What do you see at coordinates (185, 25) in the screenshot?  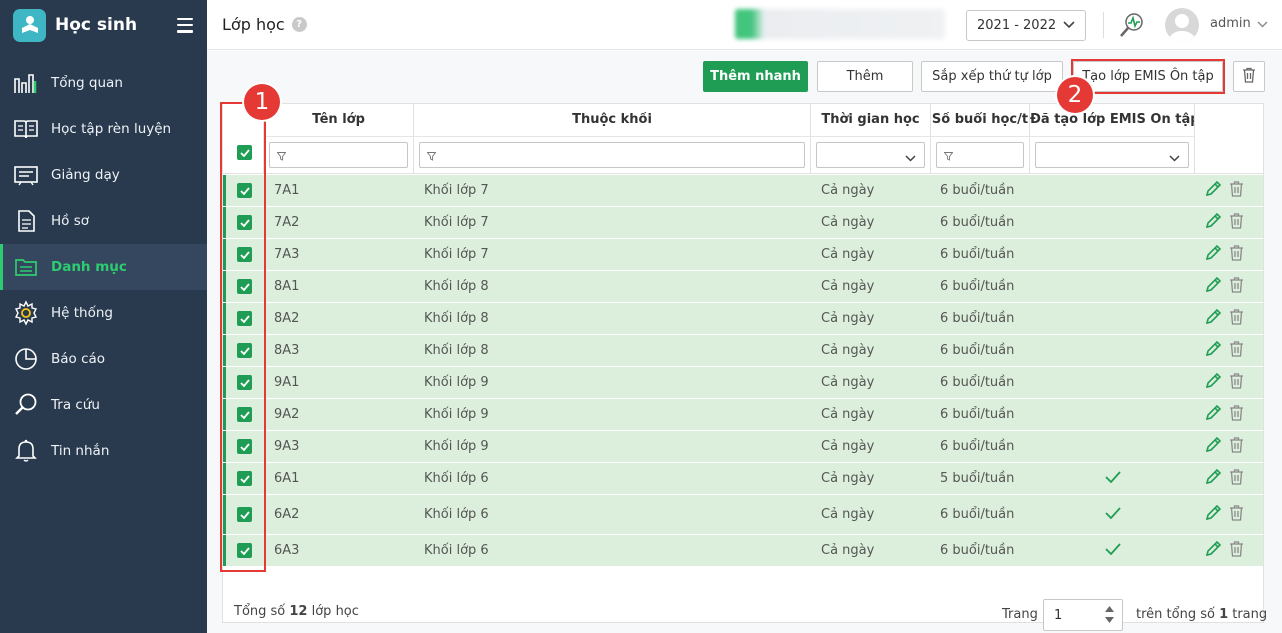 I see `menu-toggle-icon` at bounding box center [185, 25].